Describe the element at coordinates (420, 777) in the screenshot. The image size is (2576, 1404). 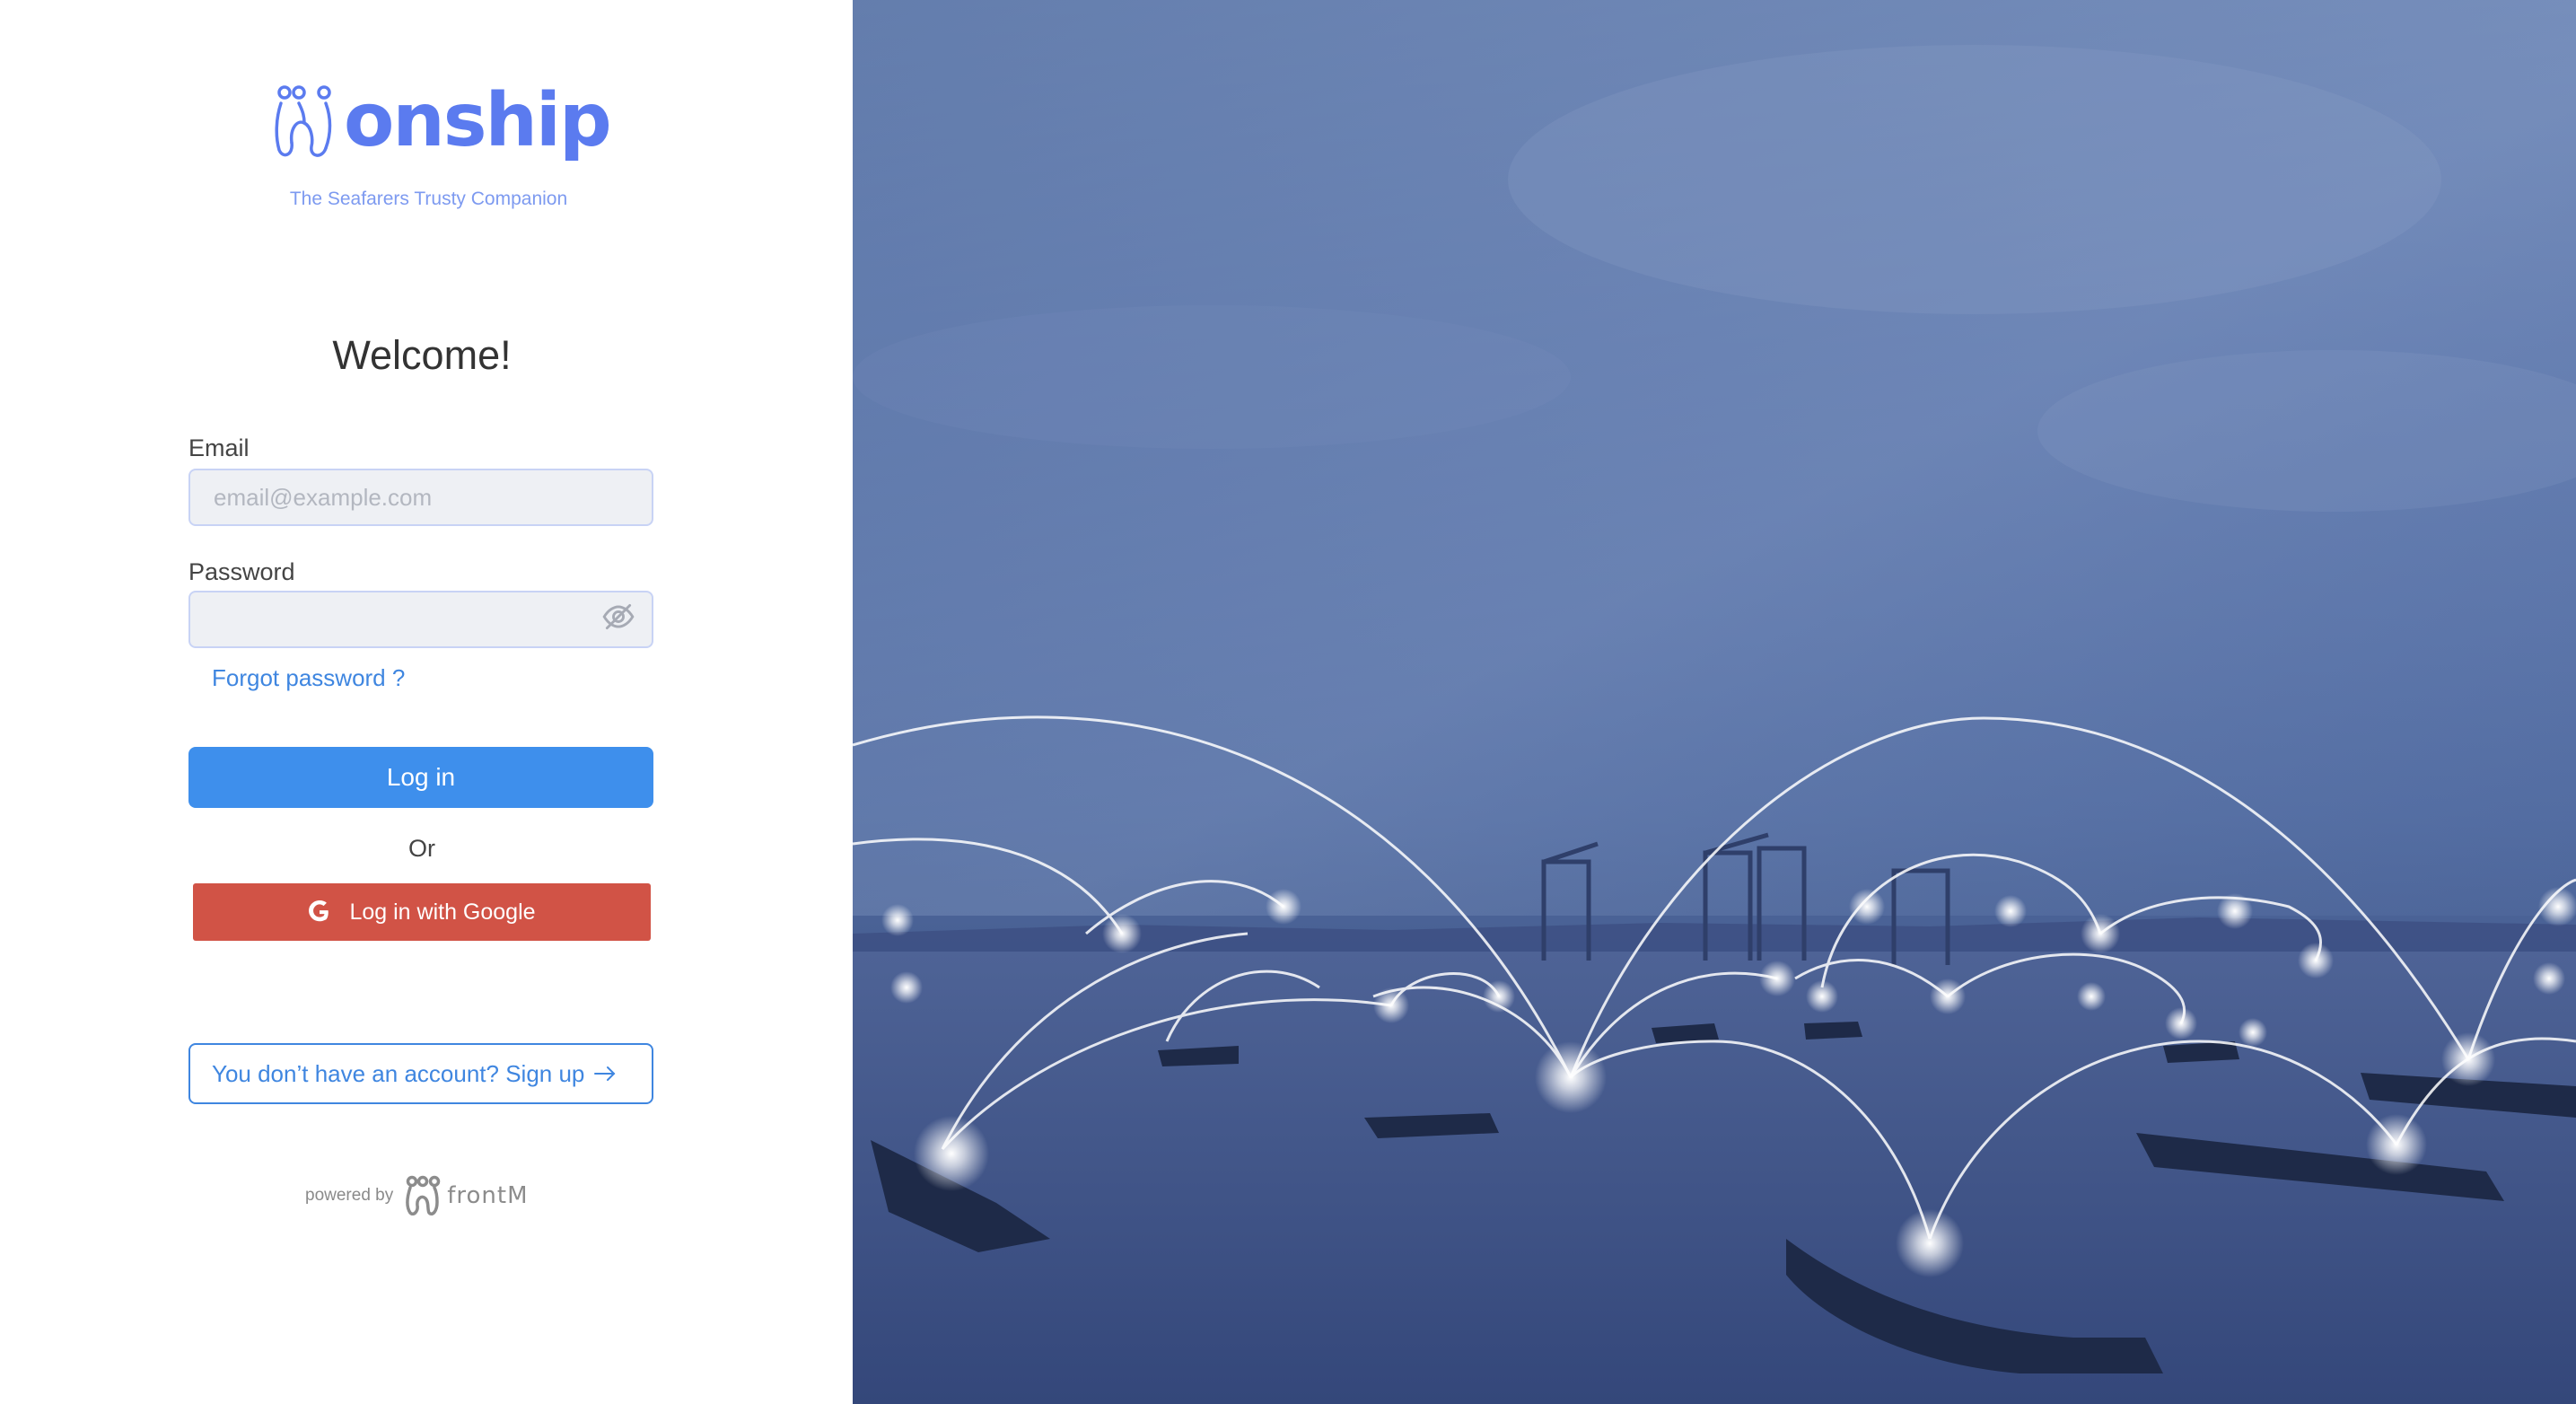
I see `login-button: Log in` at that location.